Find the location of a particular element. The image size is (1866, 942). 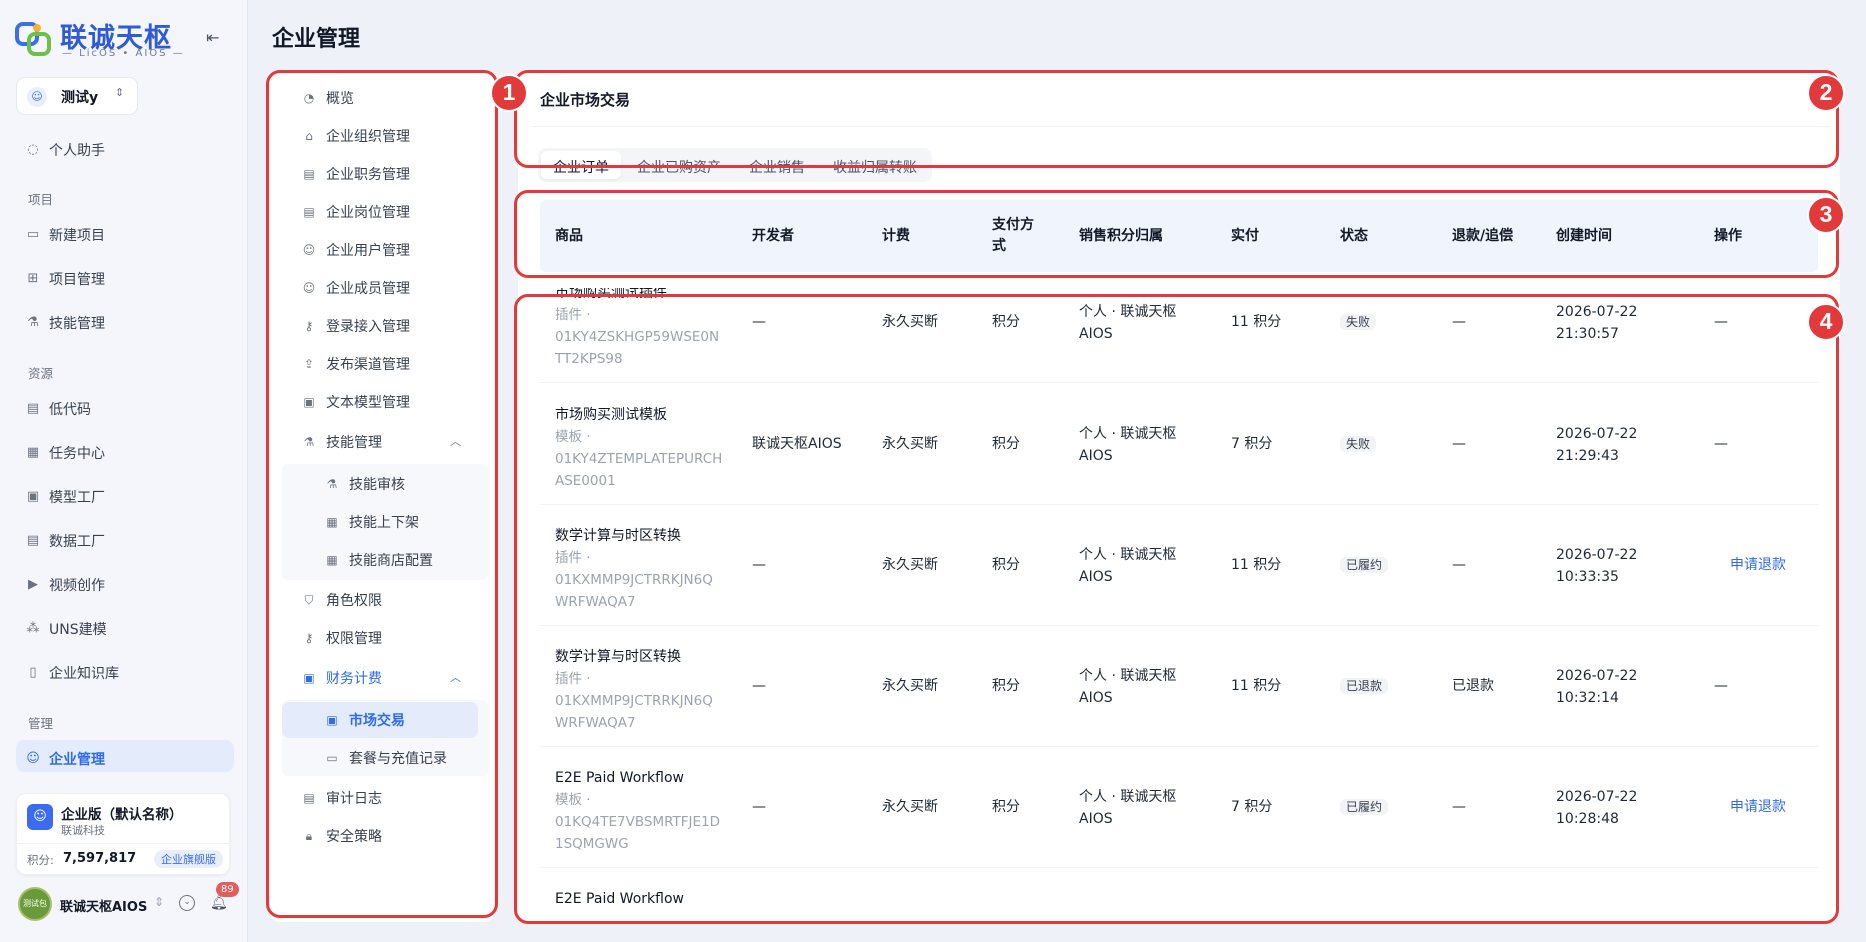

logo-mark-icon is located at coordinates (33, 39).